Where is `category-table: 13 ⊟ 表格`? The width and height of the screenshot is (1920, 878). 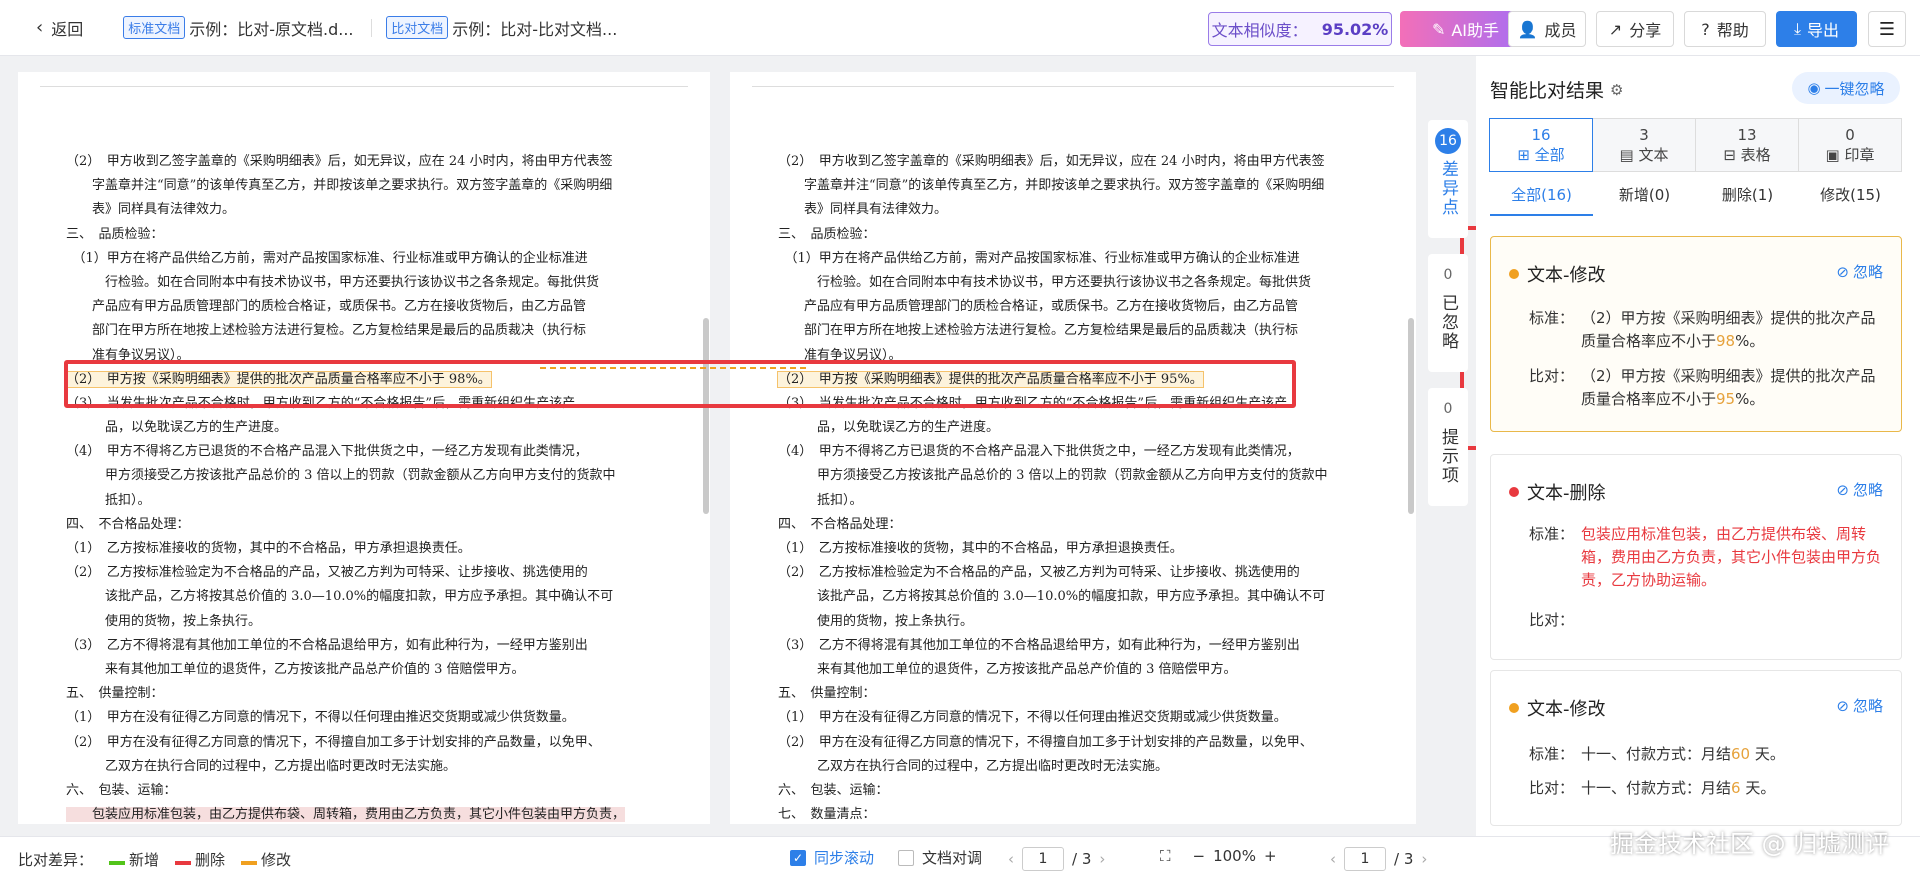
category-table: 13 ⊟ 表格 is located at coordinates (1747, 145).